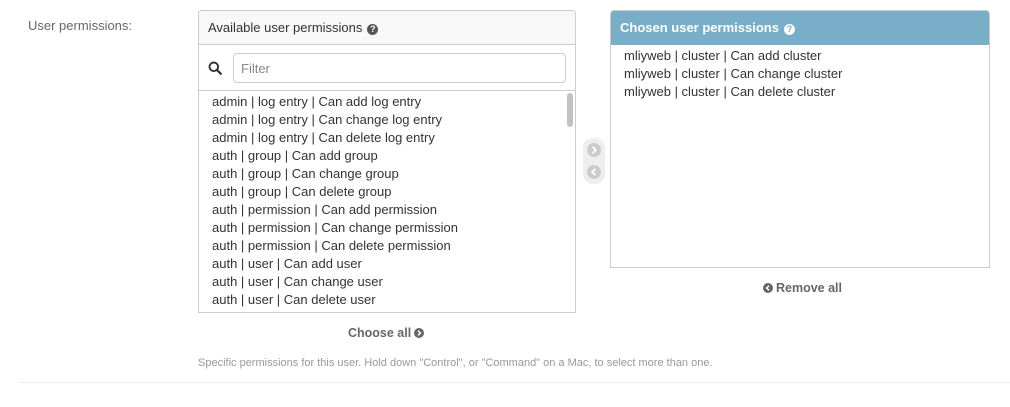 This screenshot has width=1010, height=407. I want to click on list-item: auth | user | Can delete user, so click(387, 300).